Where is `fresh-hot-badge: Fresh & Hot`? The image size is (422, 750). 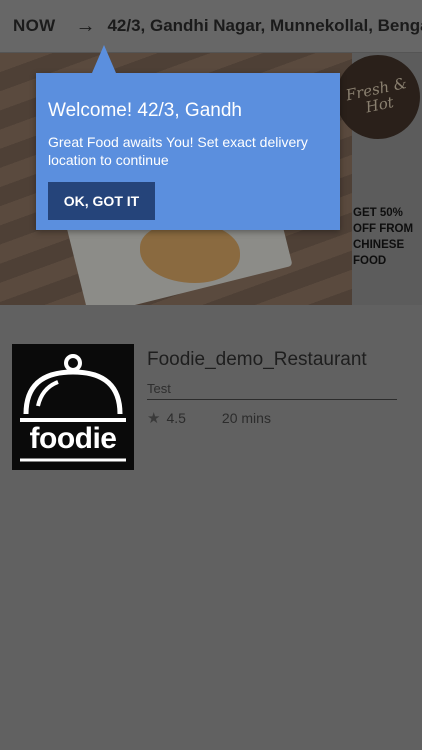 fresh-hot-badge: Fresh & Hot is located at coordinates (378, 97).